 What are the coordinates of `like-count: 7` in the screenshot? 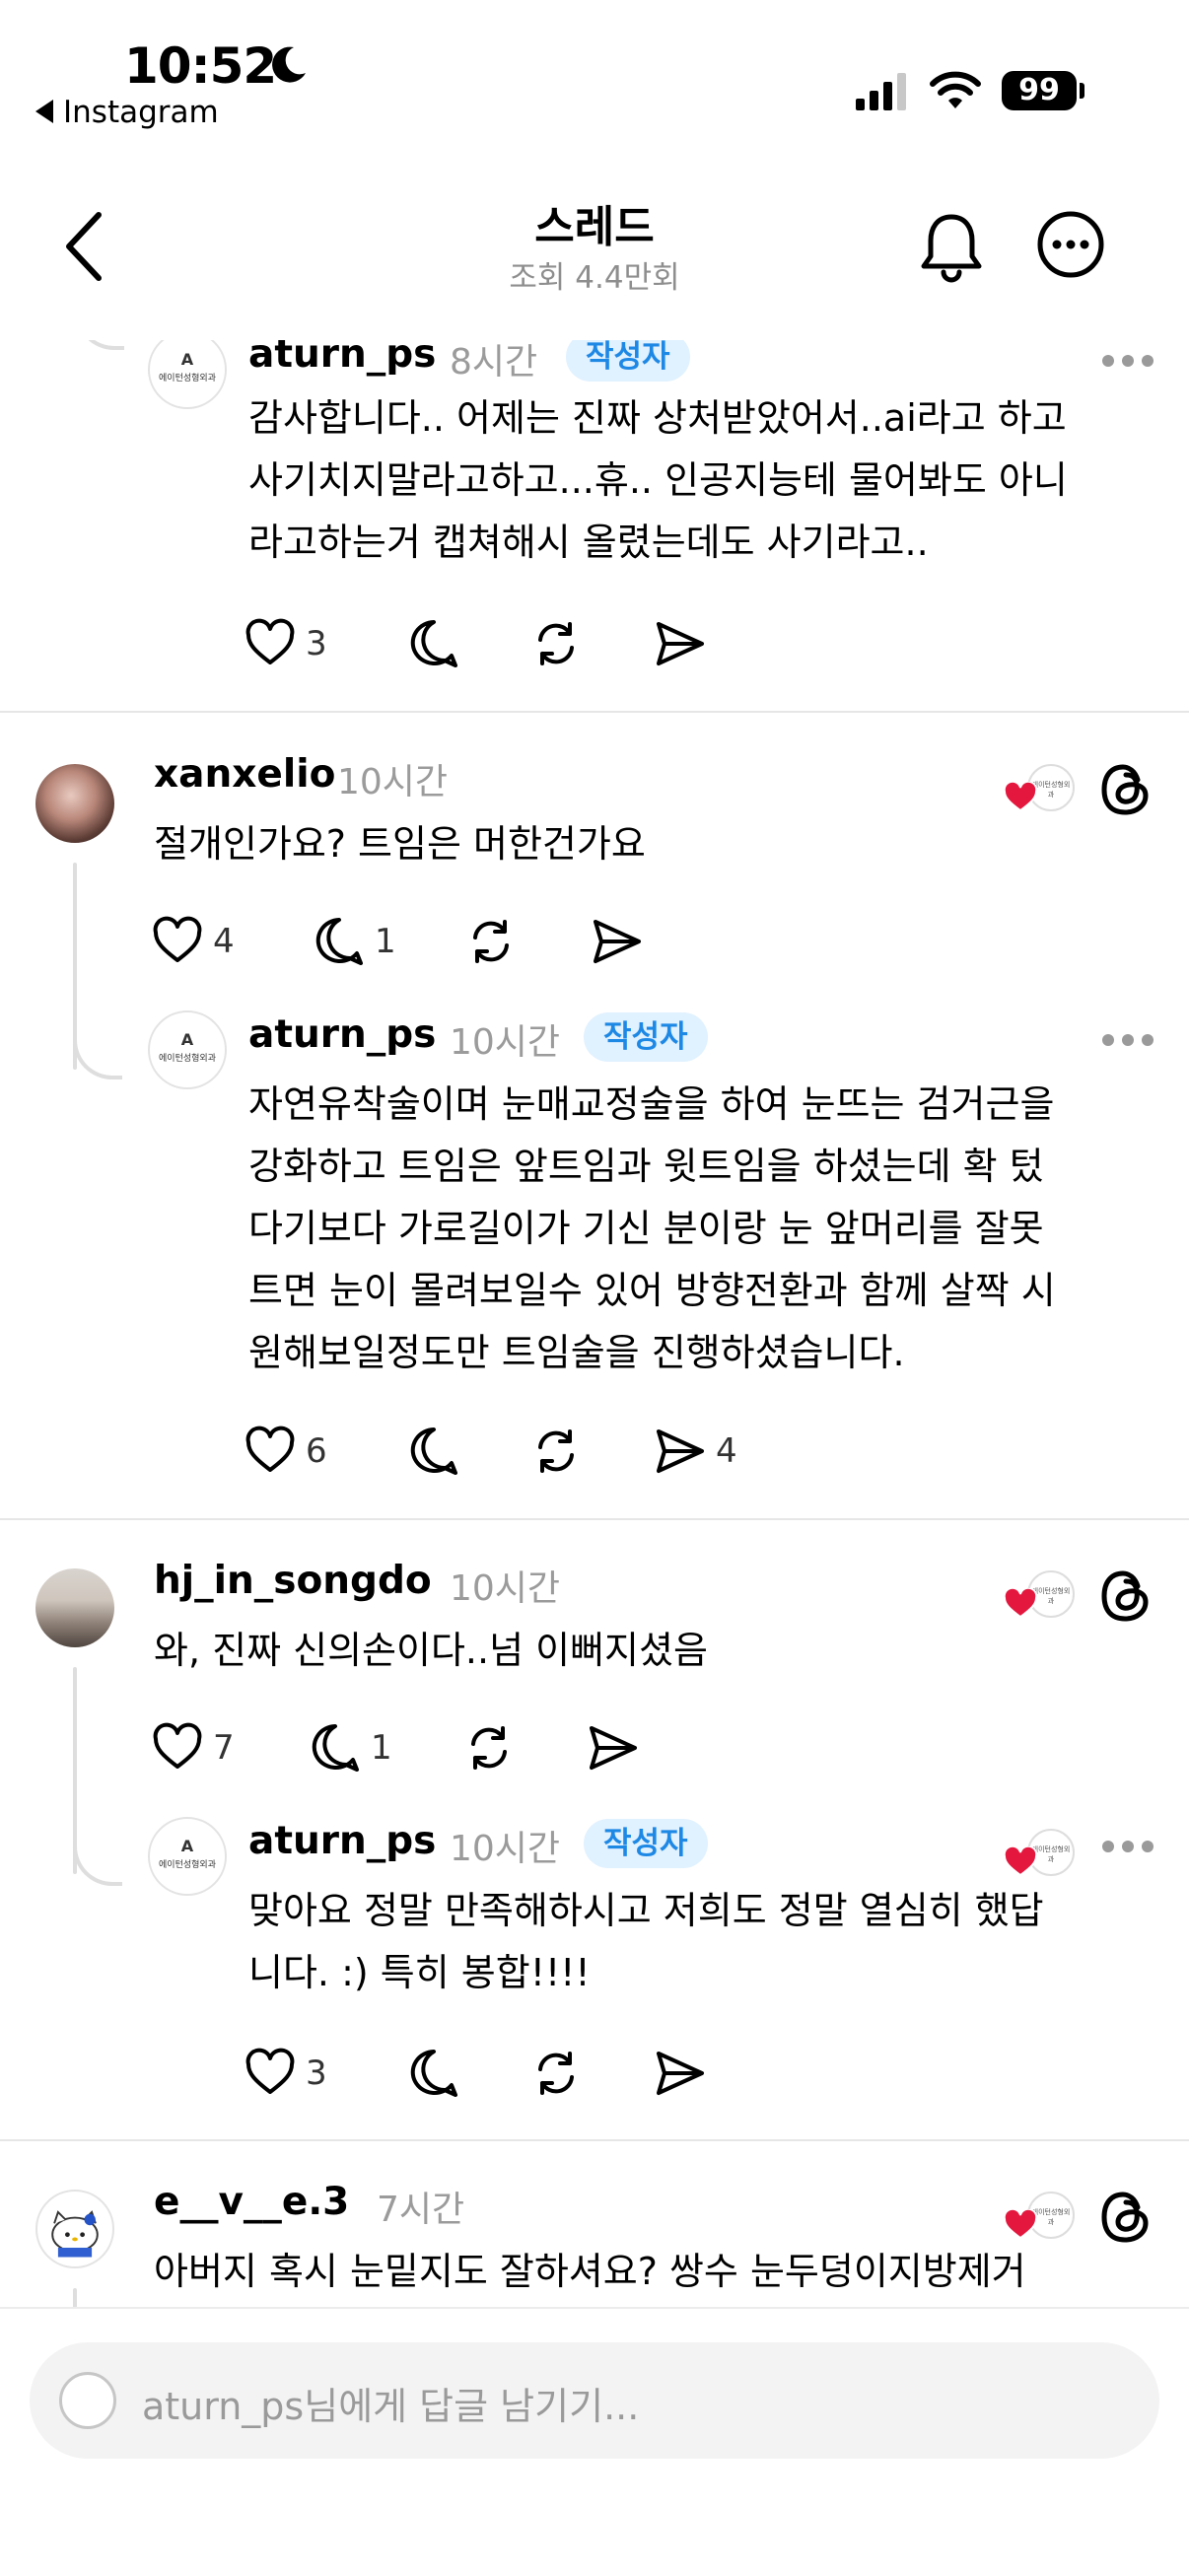 It's located at (224, 1748).